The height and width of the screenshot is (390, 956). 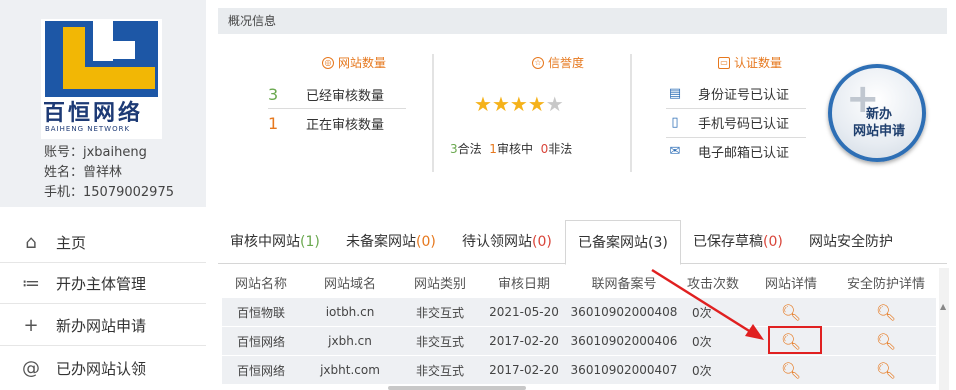 What do you see at coordinates (736, 151) in the screenshot?
I see `cert-row-email: ✉ 电子邮箱已认证` at bounding box center [736, 151].